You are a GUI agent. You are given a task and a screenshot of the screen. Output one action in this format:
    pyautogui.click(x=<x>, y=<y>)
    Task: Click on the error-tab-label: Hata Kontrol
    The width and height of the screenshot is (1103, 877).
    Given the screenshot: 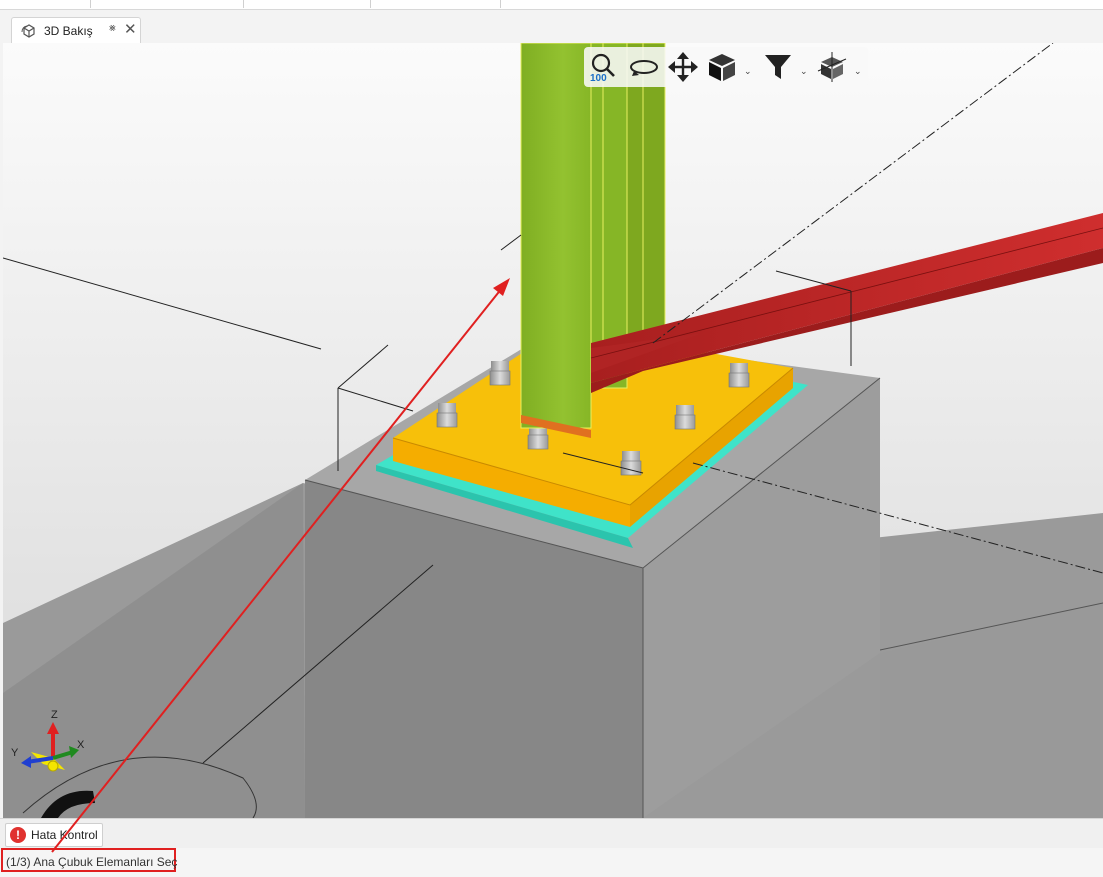 What is the action you would take?
    pyautogui.click(x=64, y=835)
    